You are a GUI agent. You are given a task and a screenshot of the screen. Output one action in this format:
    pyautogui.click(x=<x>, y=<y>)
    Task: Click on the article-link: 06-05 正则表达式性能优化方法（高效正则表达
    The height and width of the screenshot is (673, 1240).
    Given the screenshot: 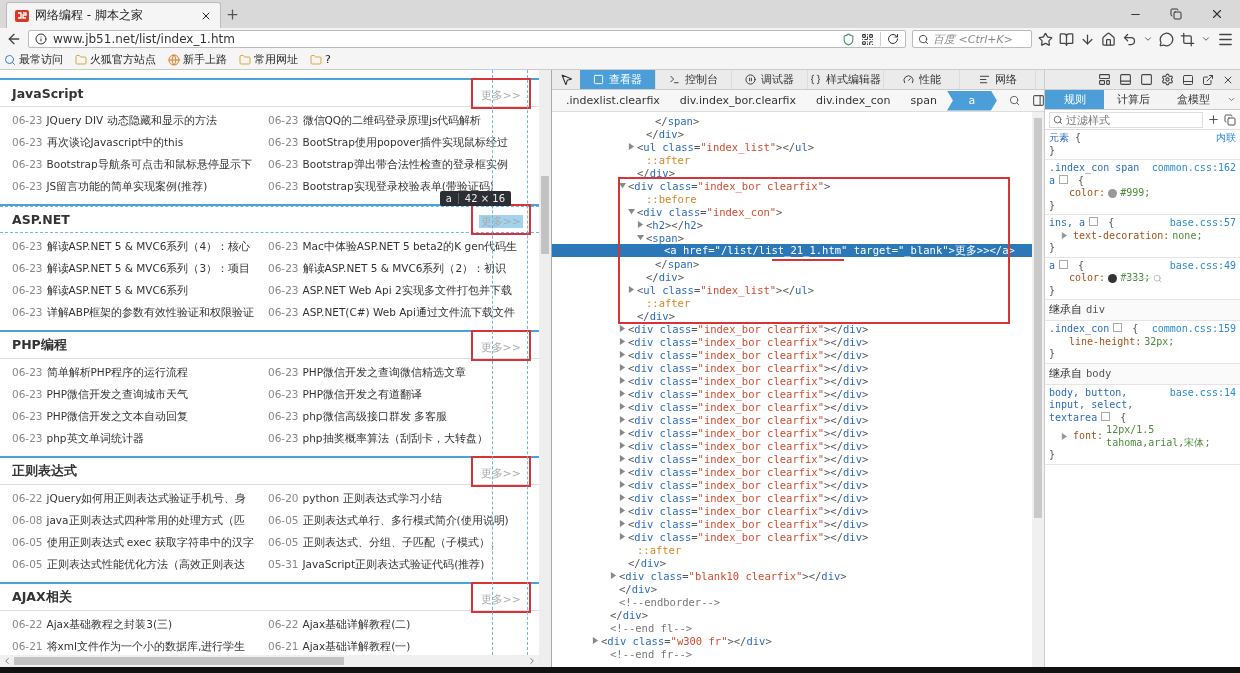 What is the action you would take?
    pyautogui.click(x=128, y=564)
    